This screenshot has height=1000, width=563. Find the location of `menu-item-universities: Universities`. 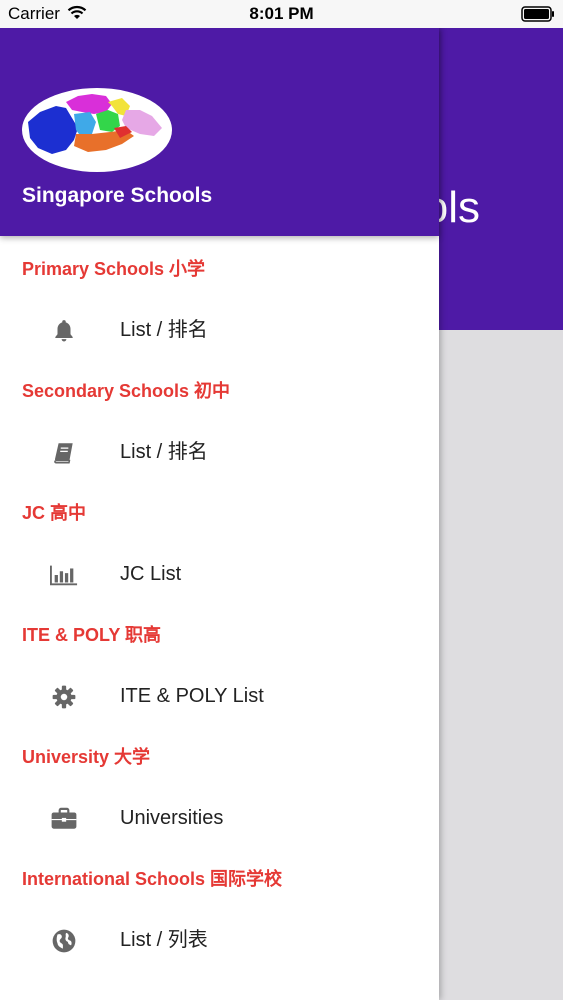

menu-item-universities: Universities is located at coordinates (219, 818).